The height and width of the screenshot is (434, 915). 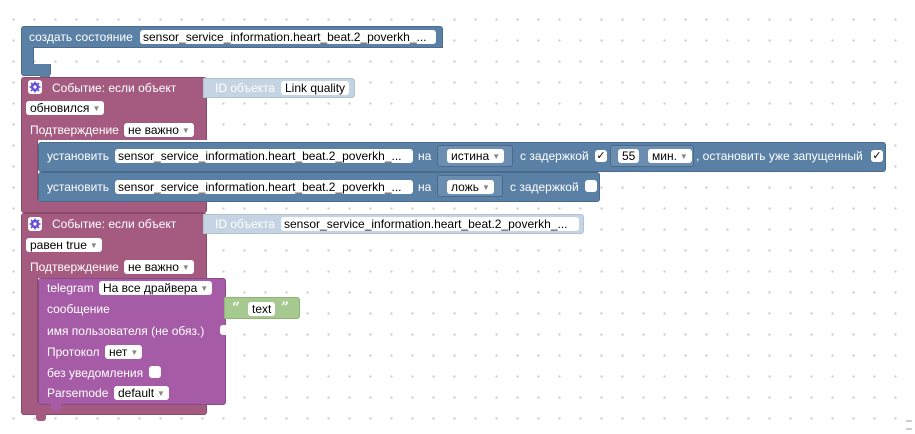 I want to click on event2-statement-rail, so click(x=29, y=341).